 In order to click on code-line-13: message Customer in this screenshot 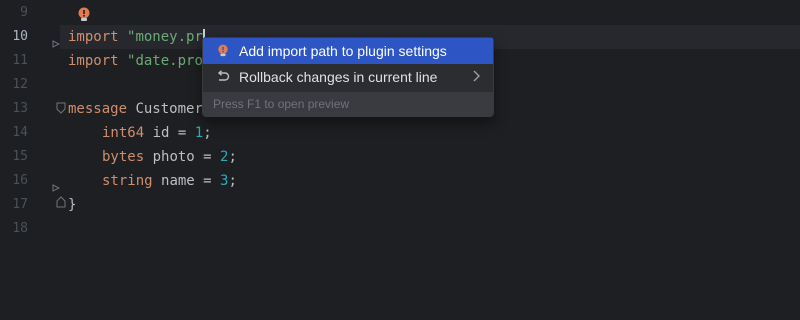, I will do `click(135, 109)`.